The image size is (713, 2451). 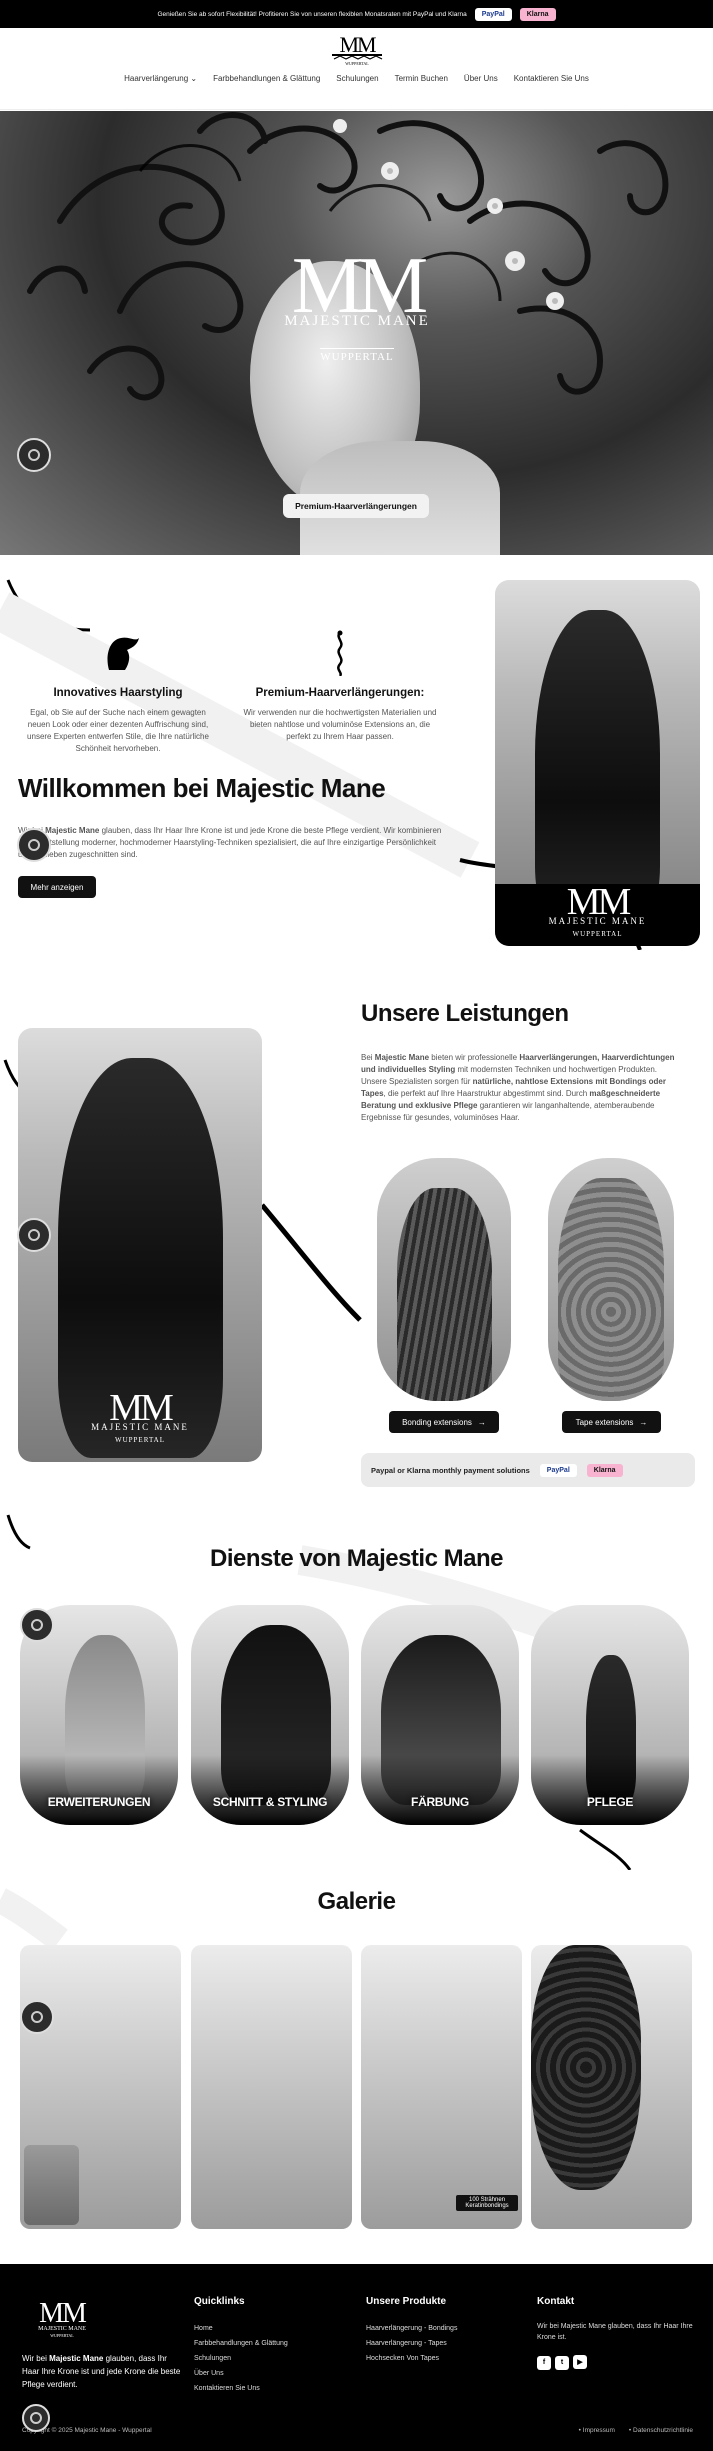 I want to click on mehr-anzeigen-button: Mehr anzeigen, so click(x=57, y=887).